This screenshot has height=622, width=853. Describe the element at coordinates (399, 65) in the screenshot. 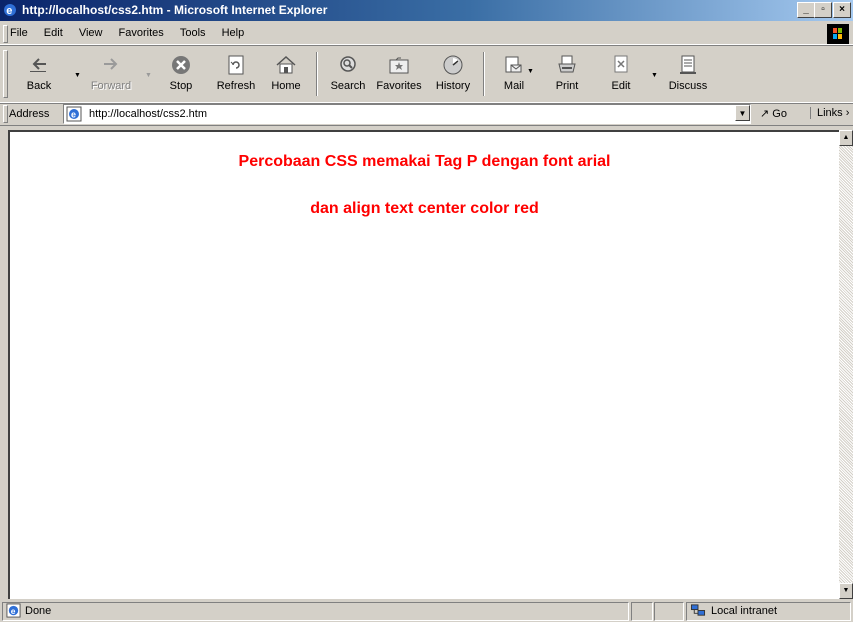

I see `favorites-icon` at that location.